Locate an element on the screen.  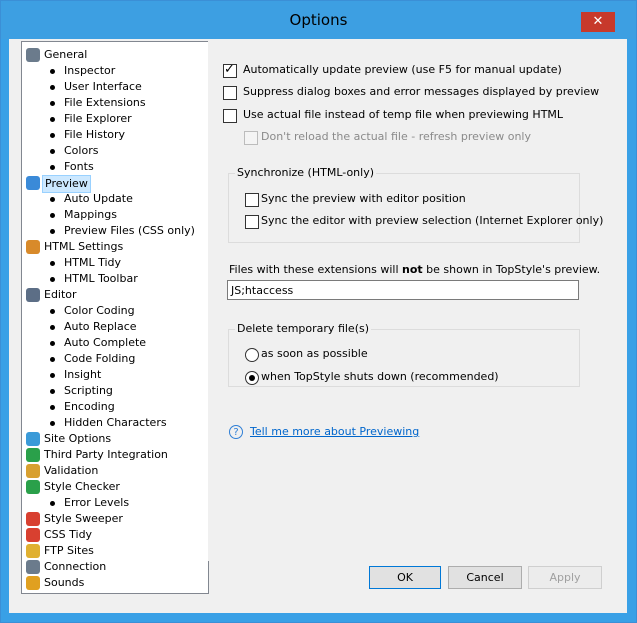
tree-item-label: User Interface is located at coordinates (103, 86).